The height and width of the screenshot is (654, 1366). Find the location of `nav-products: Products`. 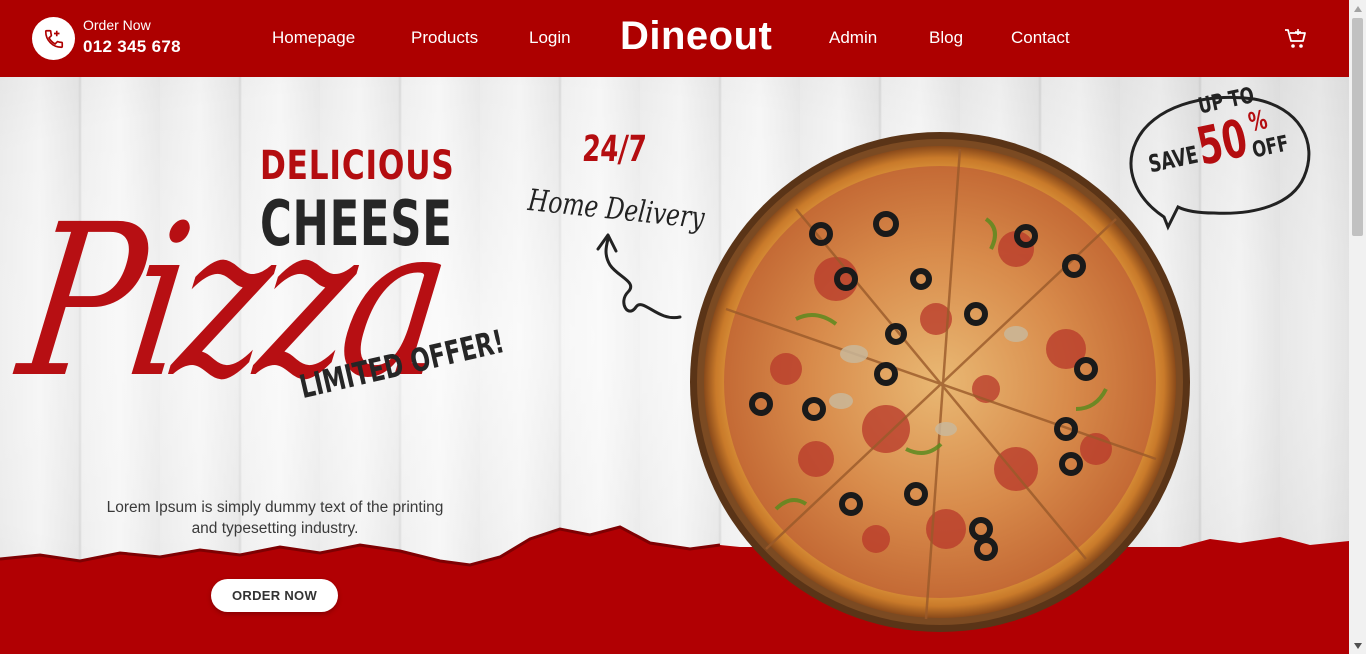

nav-products: Products is located at coordinates (444, 38).